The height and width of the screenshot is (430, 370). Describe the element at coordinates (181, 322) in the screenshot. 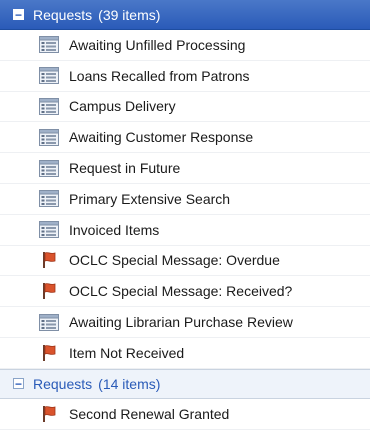

I see `queue-item-label: Awaiting Librarian Purchase Review` at that location.